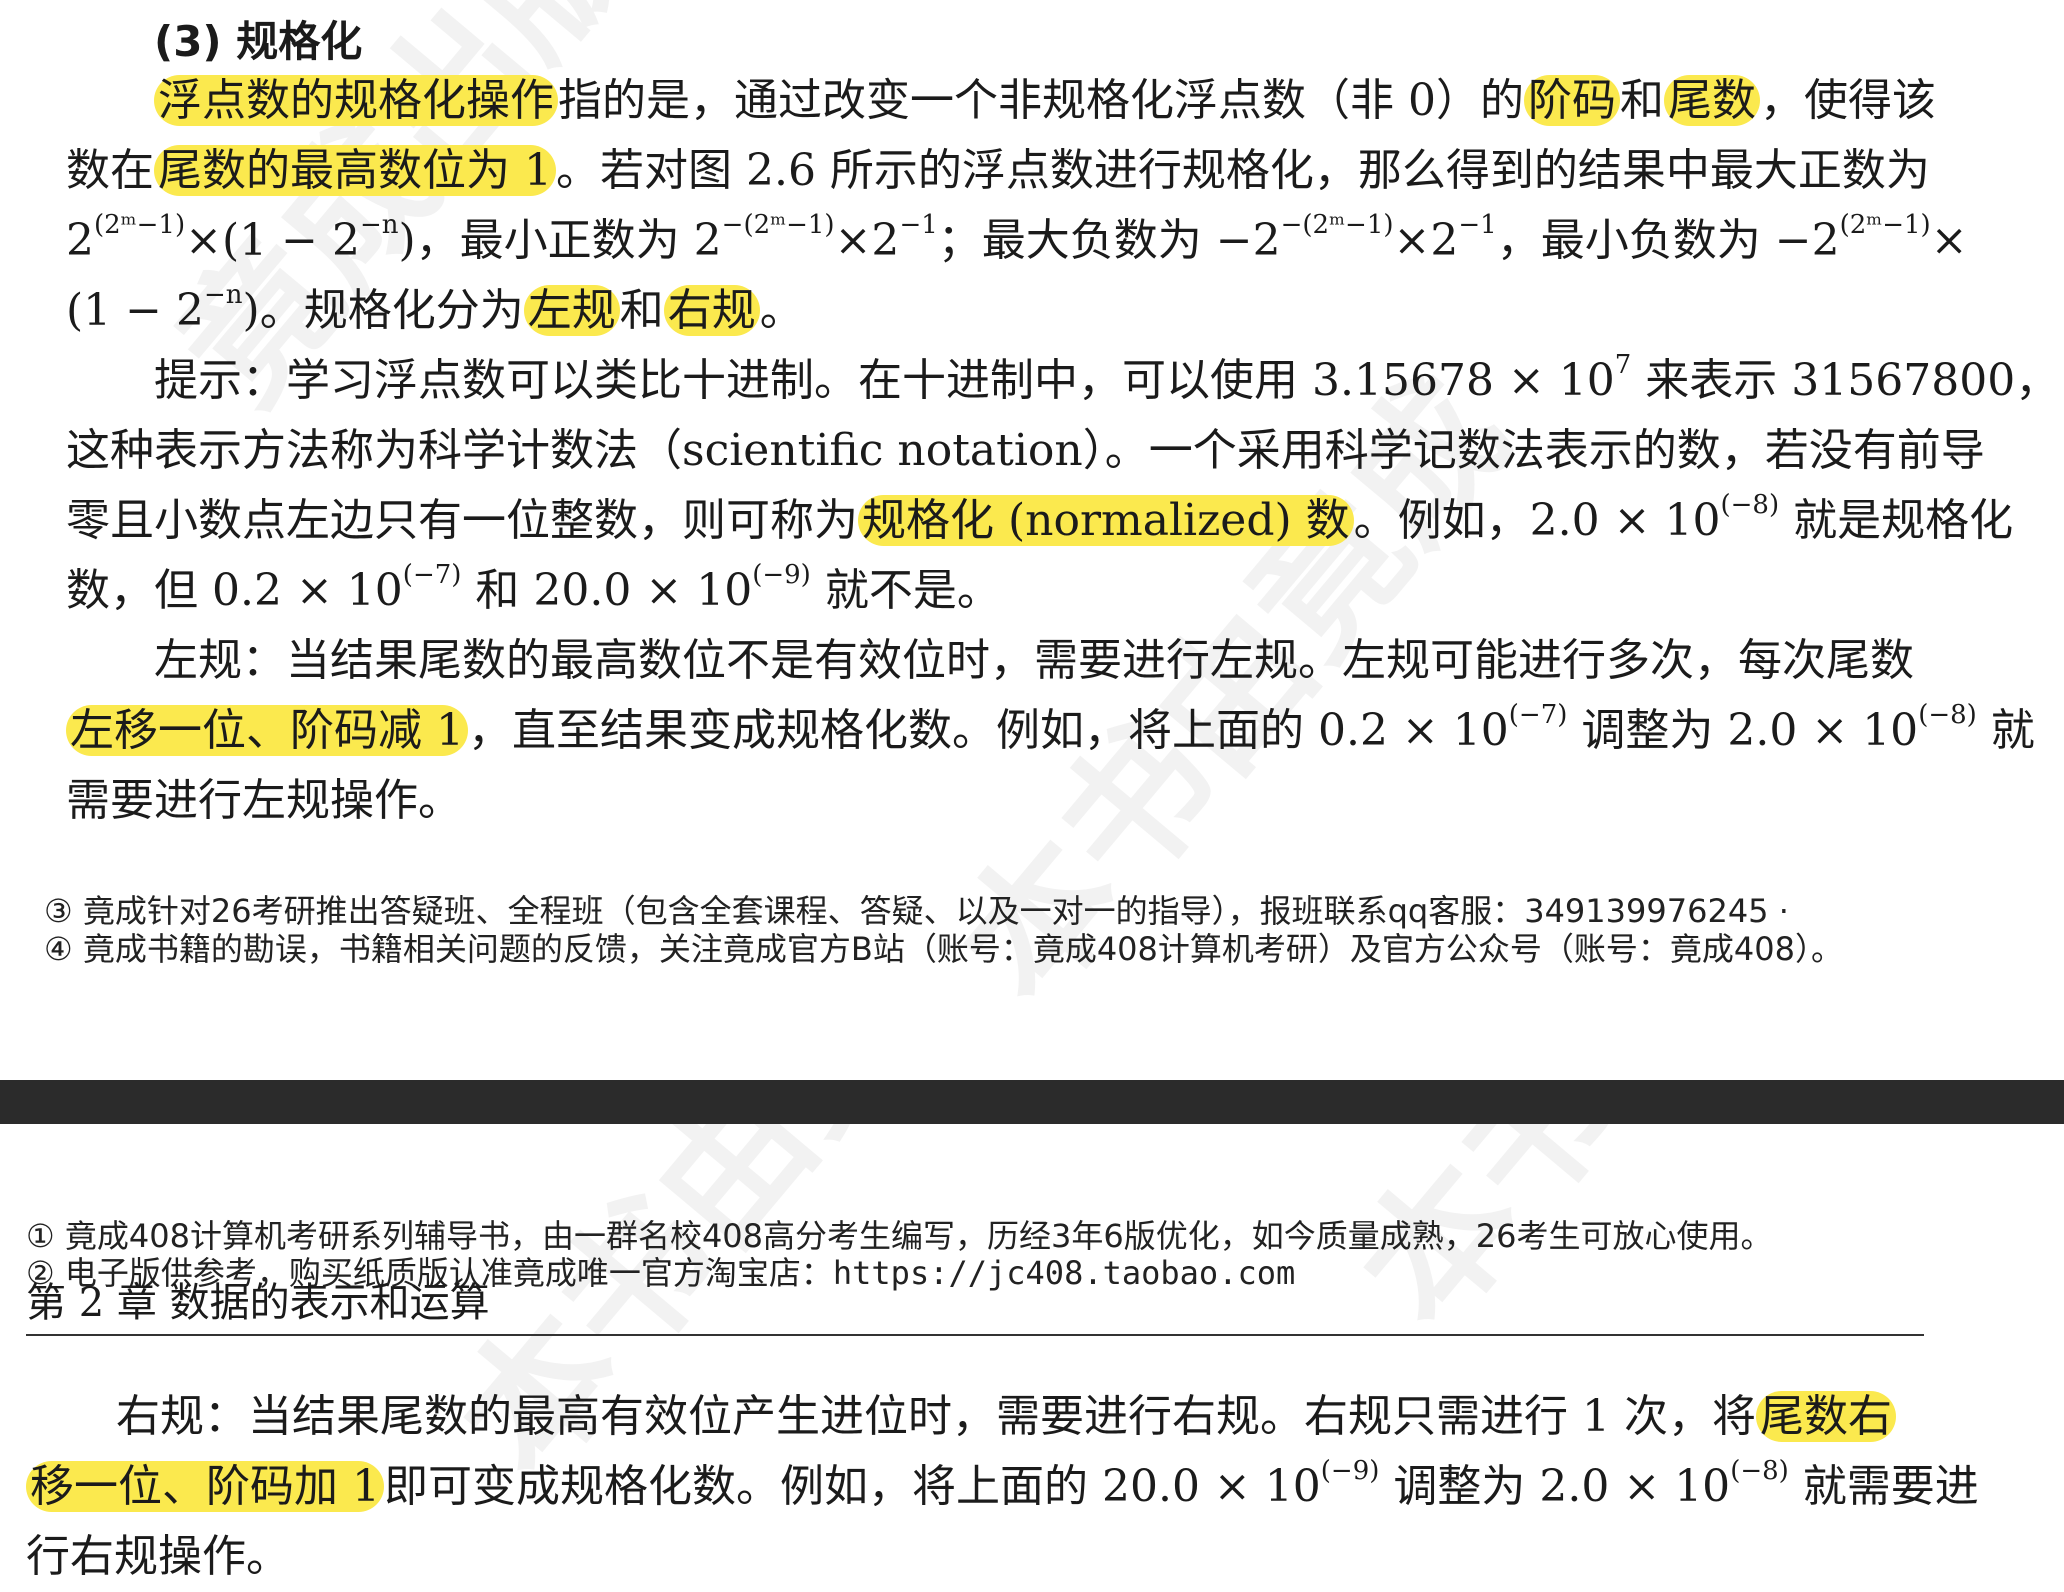 This screenshot has height=1592, width=2064. Describe the element at coordinates (852, 1486) in the screenshot. I see `text: 即可变成规格化数。例如，将上面的 20.0 × 10` at that location.